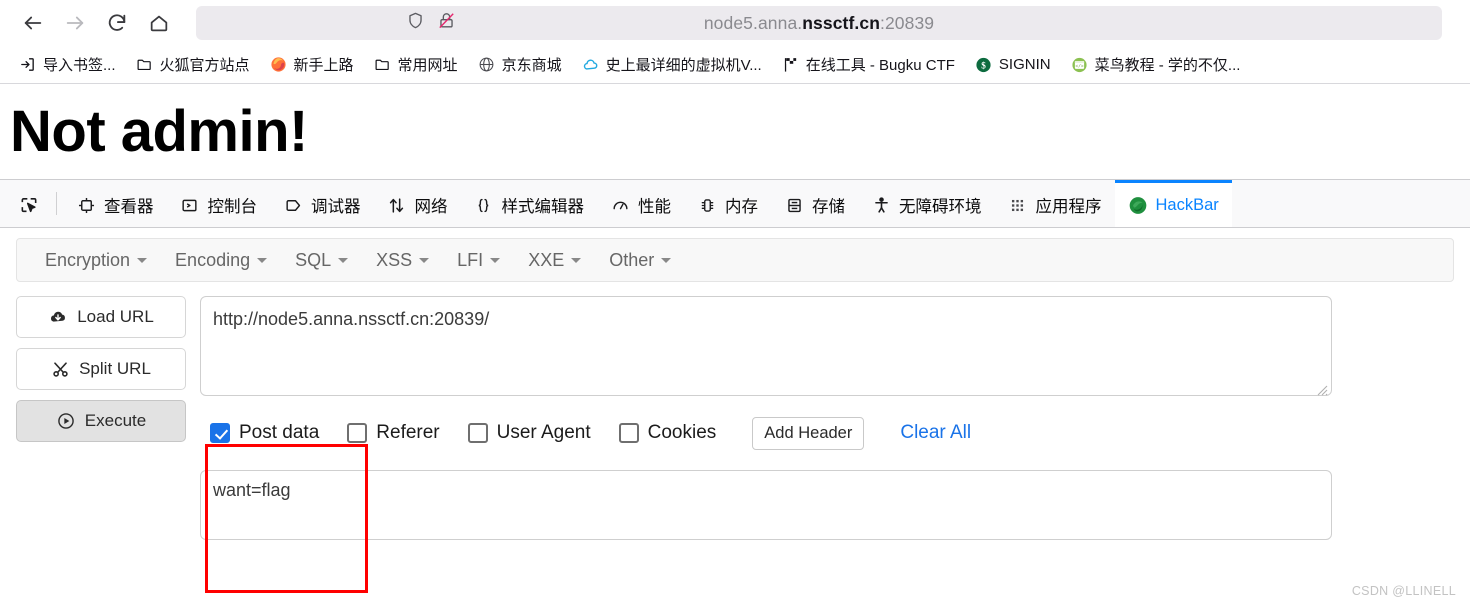 This screenshot has width=1470, height=604. Describe the element at coordinates (415, 23) in the screenshot. I see `shield-icon` at that location.